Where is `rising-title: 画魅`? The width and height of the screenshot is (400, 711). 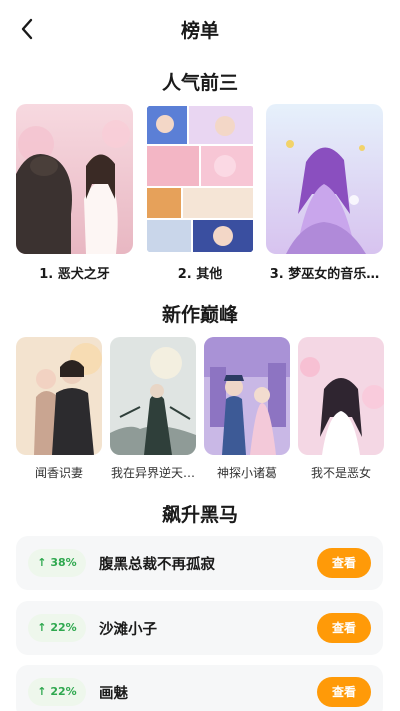 rising-title: 画魅 is located at coordinates (113, 694).